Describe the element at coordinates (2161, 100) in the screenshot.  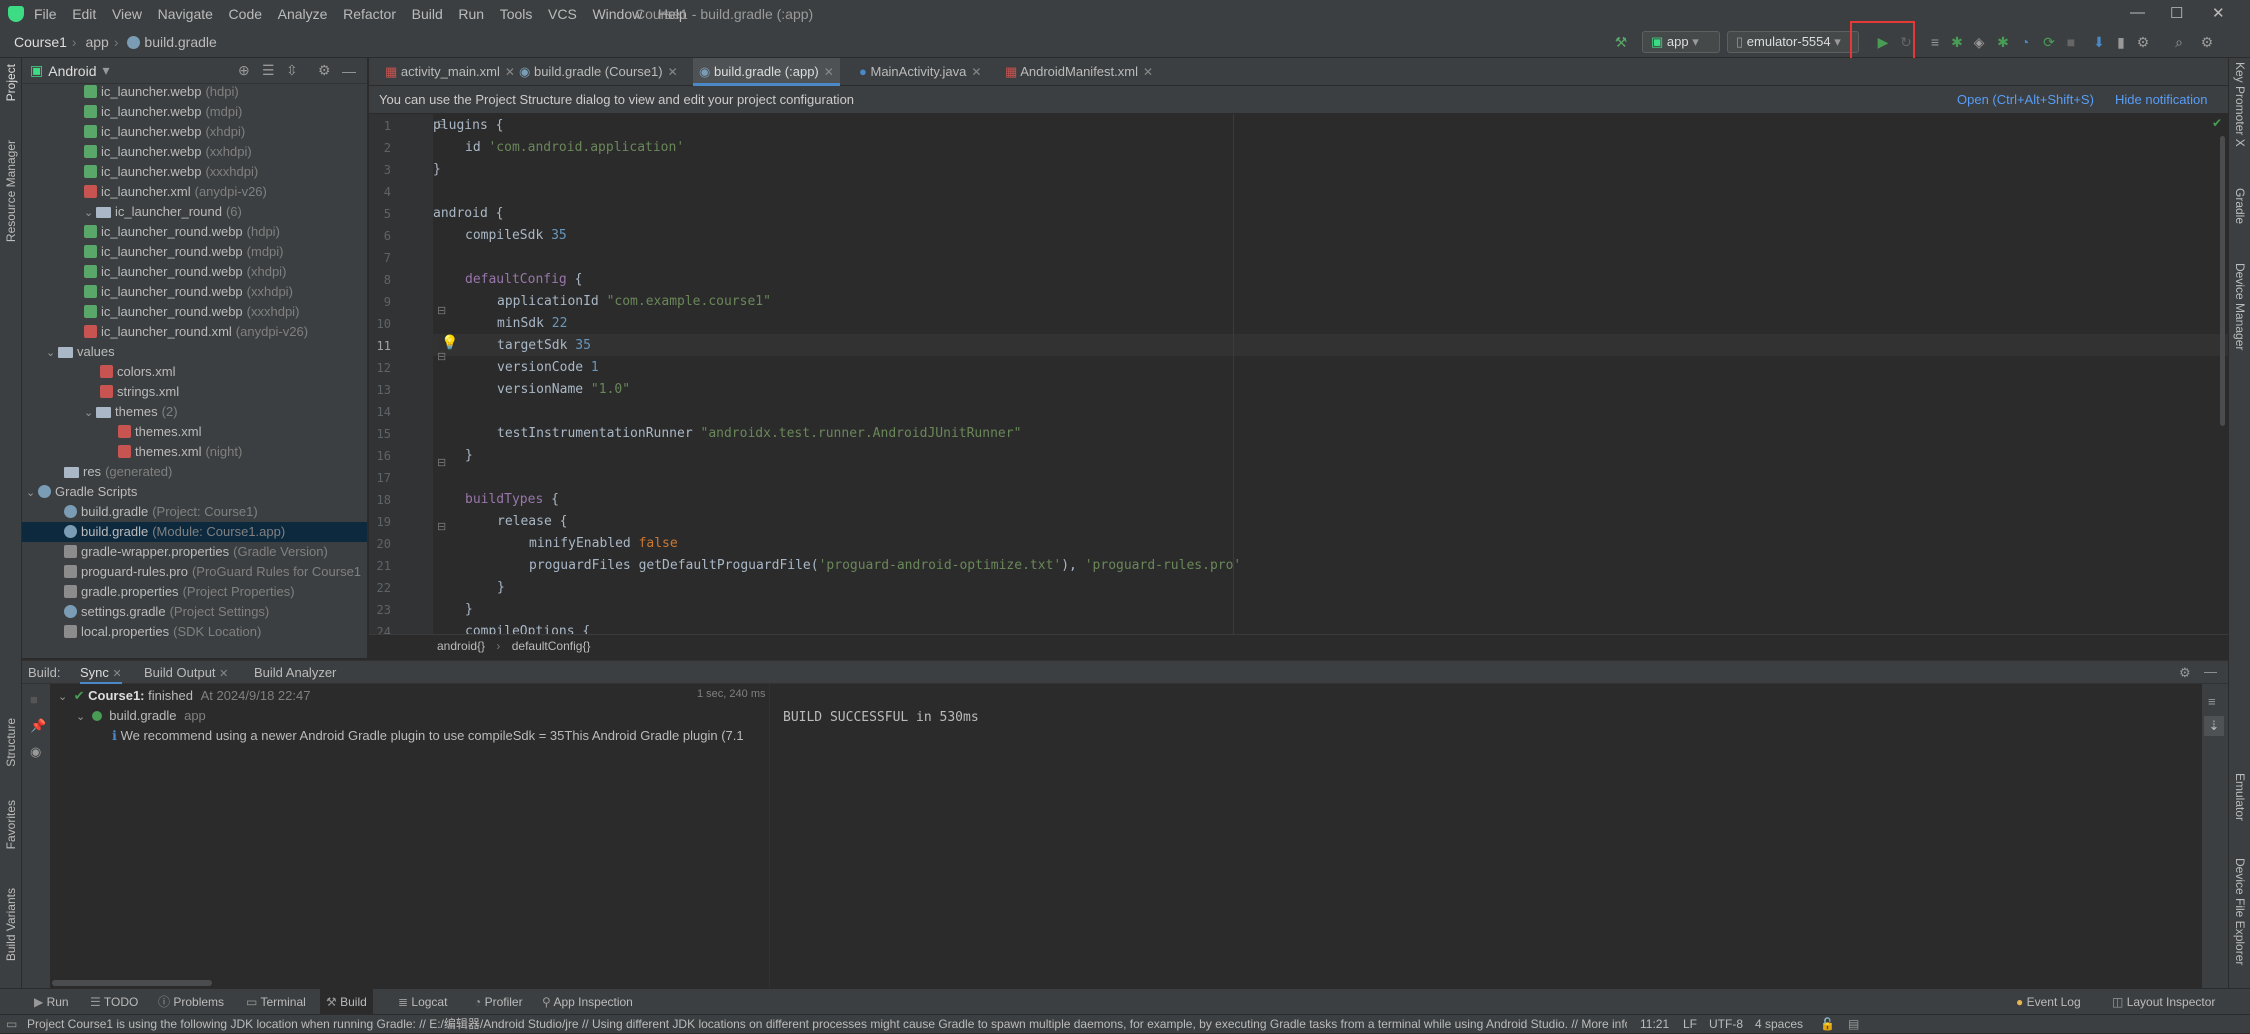
I see `hide-notification-link: Hide notification` at that location.